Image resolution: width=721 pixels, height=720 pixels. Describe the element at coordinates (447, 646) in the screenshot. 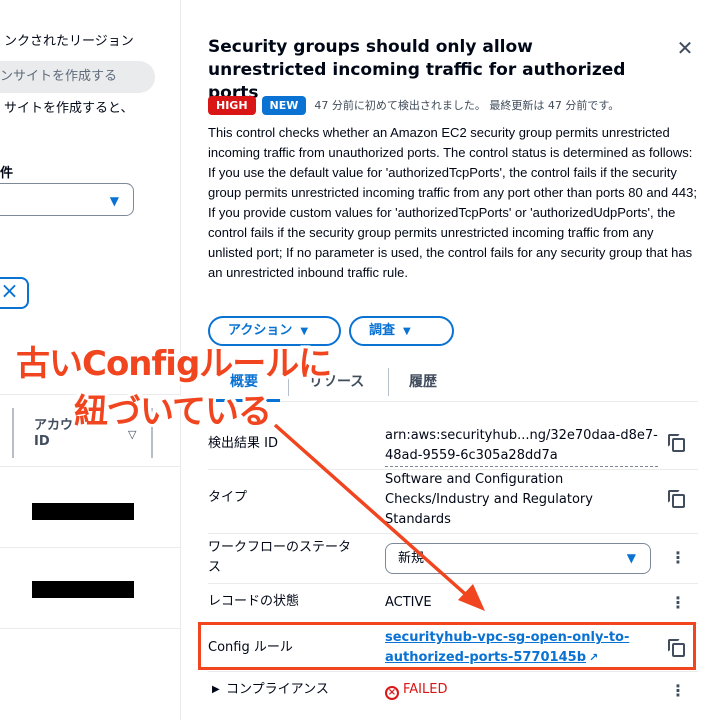

I see `config-rule-highlight-box` at that location.